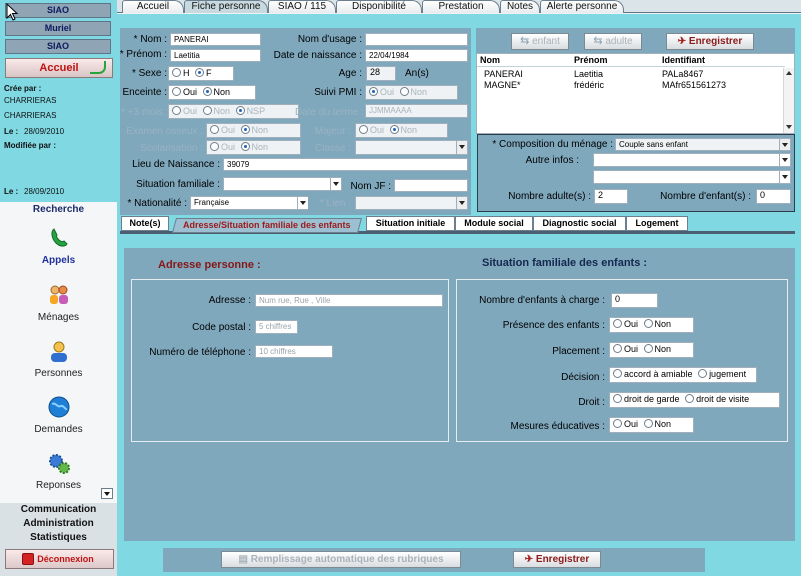 The height and width of the screenshot is (576, 801). Describe the element at coordinates (215, 55) in the screenshot. I see `prenom-input: Laetitia` at that location.